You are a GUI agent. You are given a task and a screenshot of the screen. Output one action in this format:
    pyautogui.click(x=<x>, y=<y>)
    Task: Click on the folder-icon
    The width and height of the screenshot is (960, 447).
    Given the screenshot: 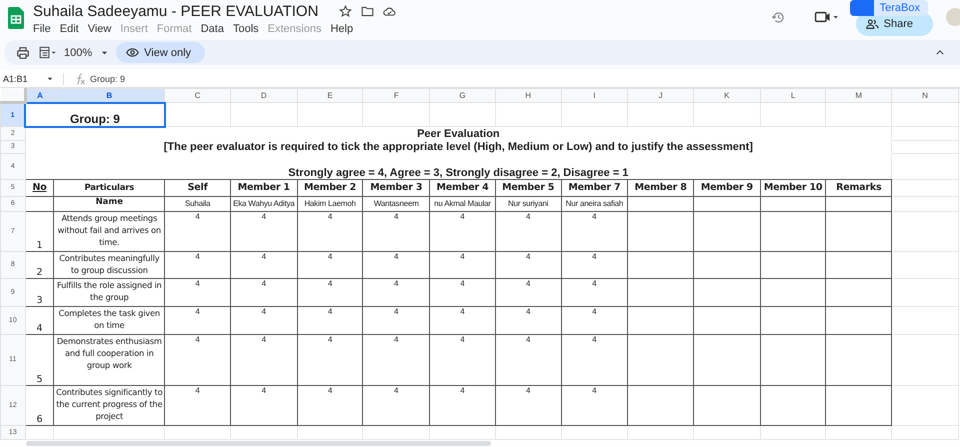 What is the action you would take?
    pyautogui.click(x=367, y=11)
    